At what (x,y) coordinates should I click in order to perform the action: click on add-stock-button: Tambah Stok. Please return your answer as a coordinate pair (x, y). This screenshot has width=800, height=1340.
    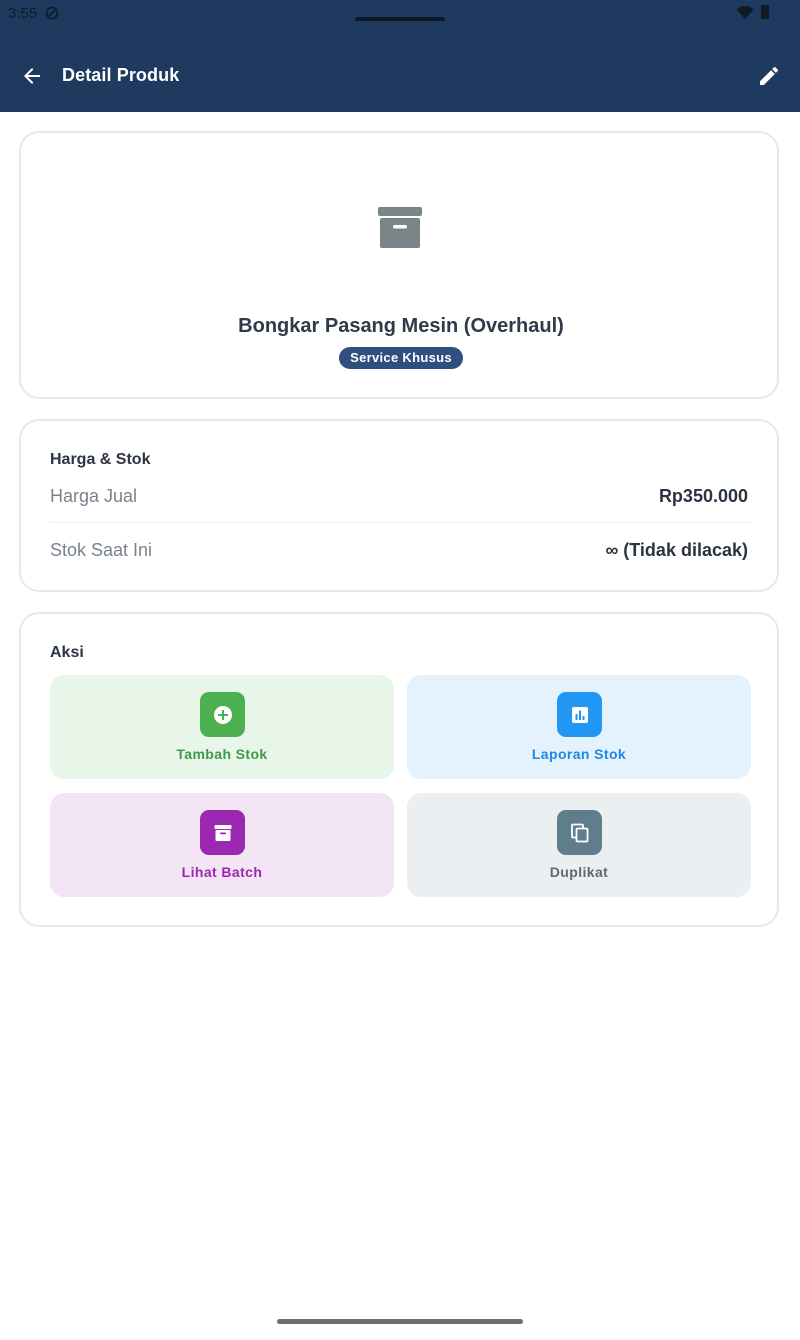
    Looking at the image, I should click on (222, 727).